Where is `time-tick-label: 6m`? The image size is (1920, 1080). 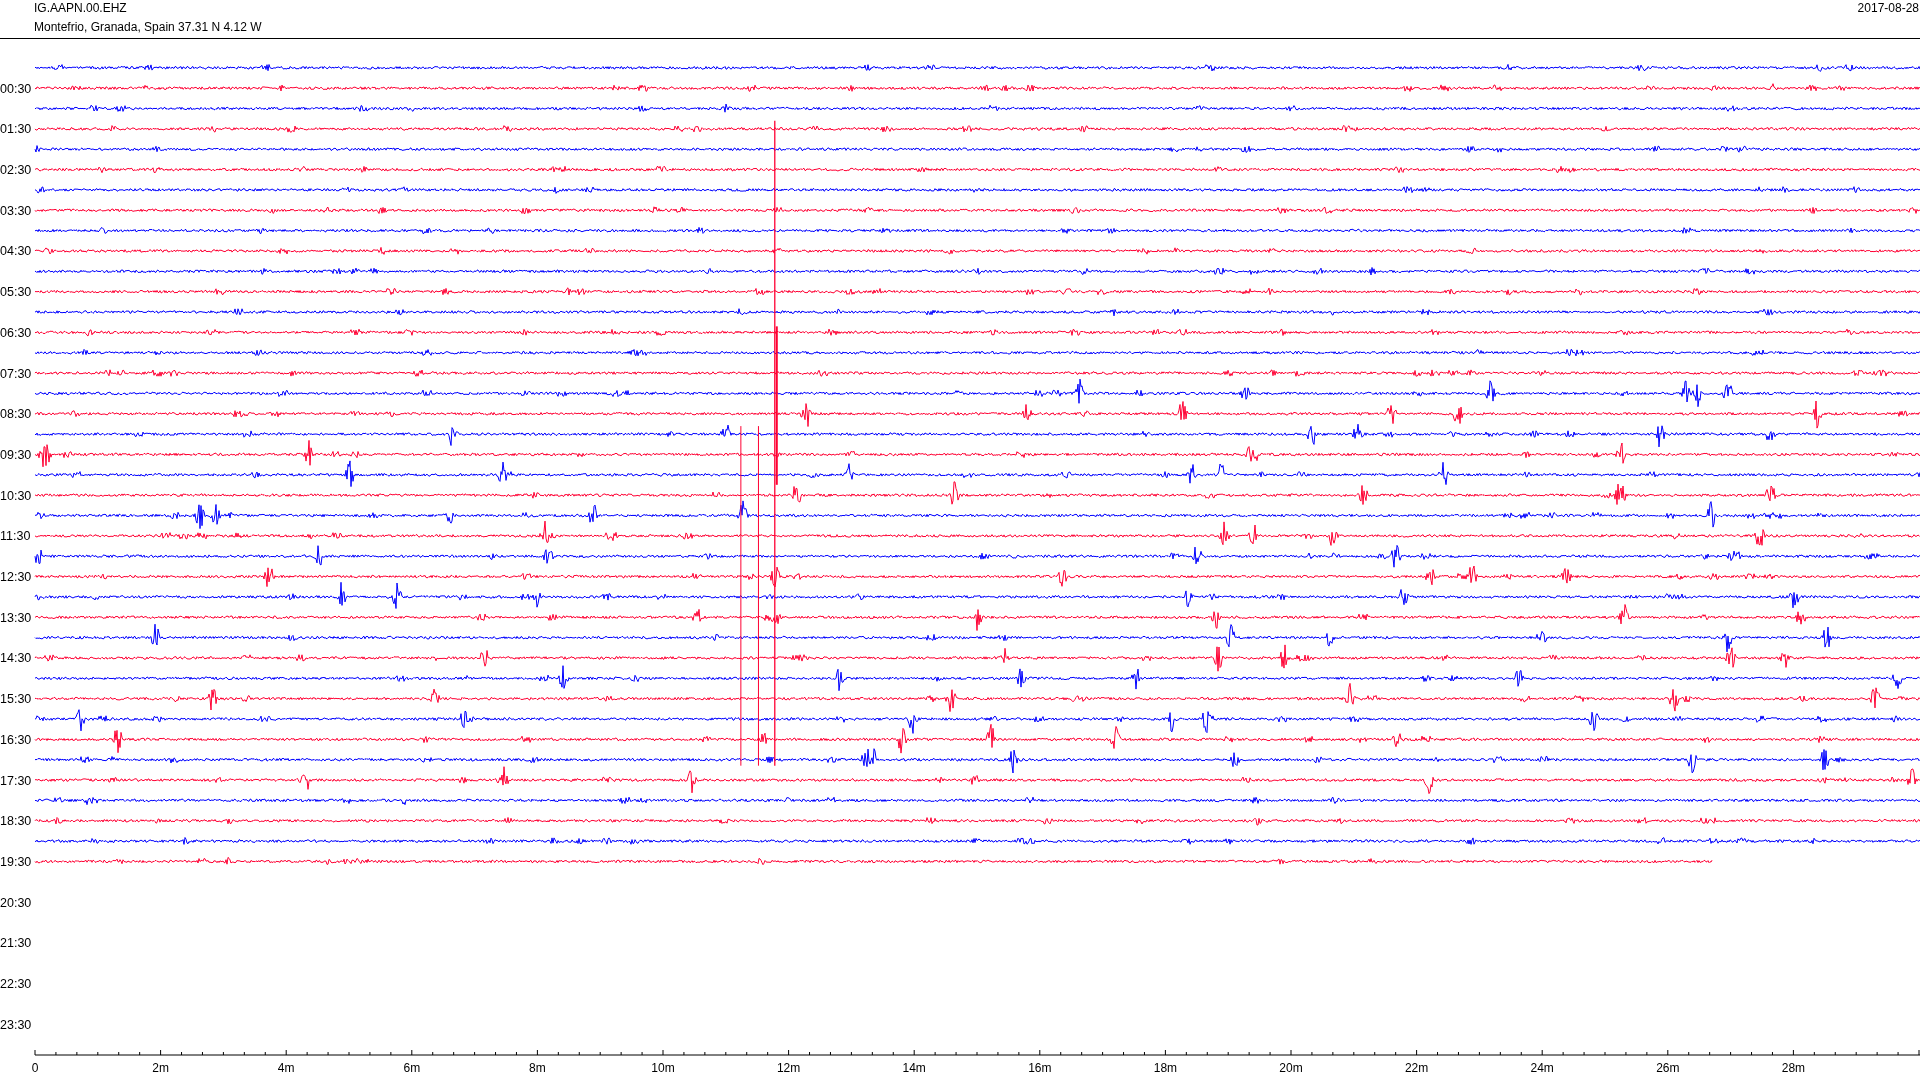
time-tick-label: 6m is located at coordinates (412, 1068).